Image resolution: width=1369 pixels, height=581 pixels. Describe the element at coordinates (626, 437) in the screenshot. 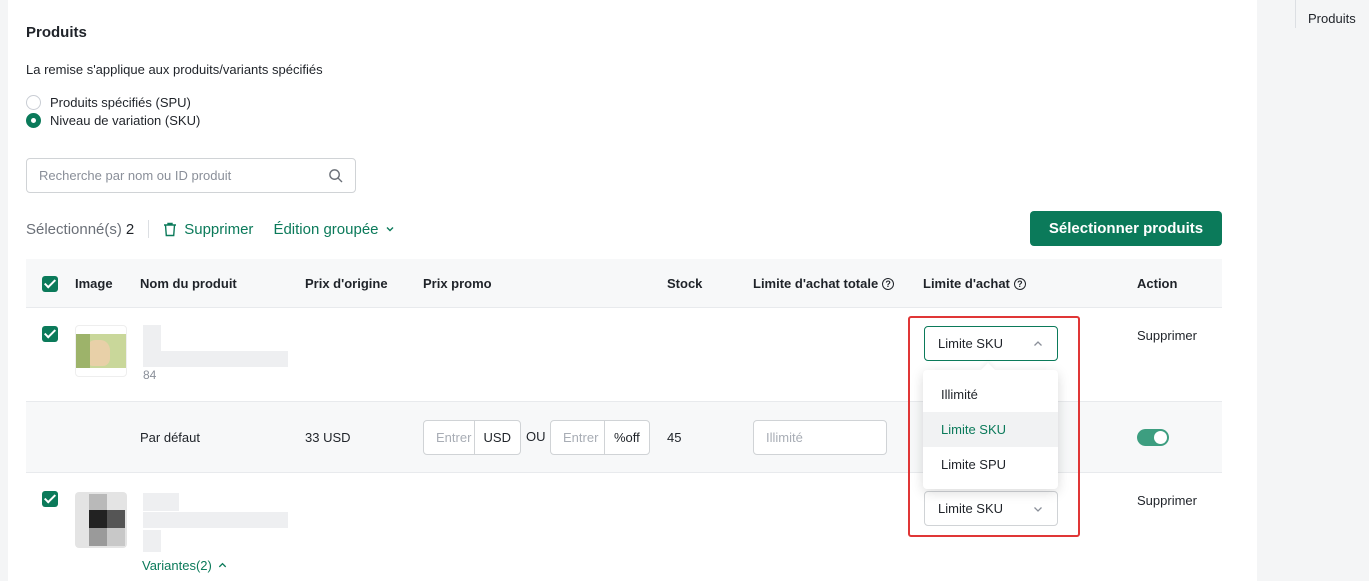

I see `percent-off-suffix: %off` at that location.